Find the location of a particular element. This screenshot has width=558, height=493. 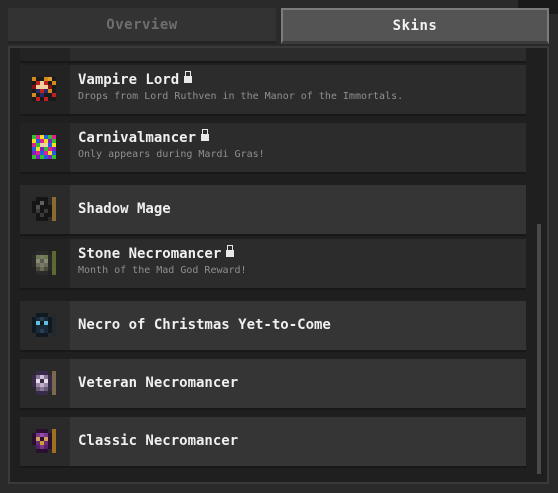

skin-description: Month of the Mad God Reward! is located at coordinates (162, 270).